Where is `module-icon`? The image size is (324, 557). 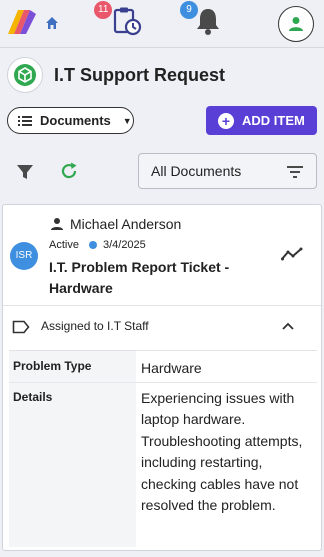 module-icon is located at coordinates (25, 75).